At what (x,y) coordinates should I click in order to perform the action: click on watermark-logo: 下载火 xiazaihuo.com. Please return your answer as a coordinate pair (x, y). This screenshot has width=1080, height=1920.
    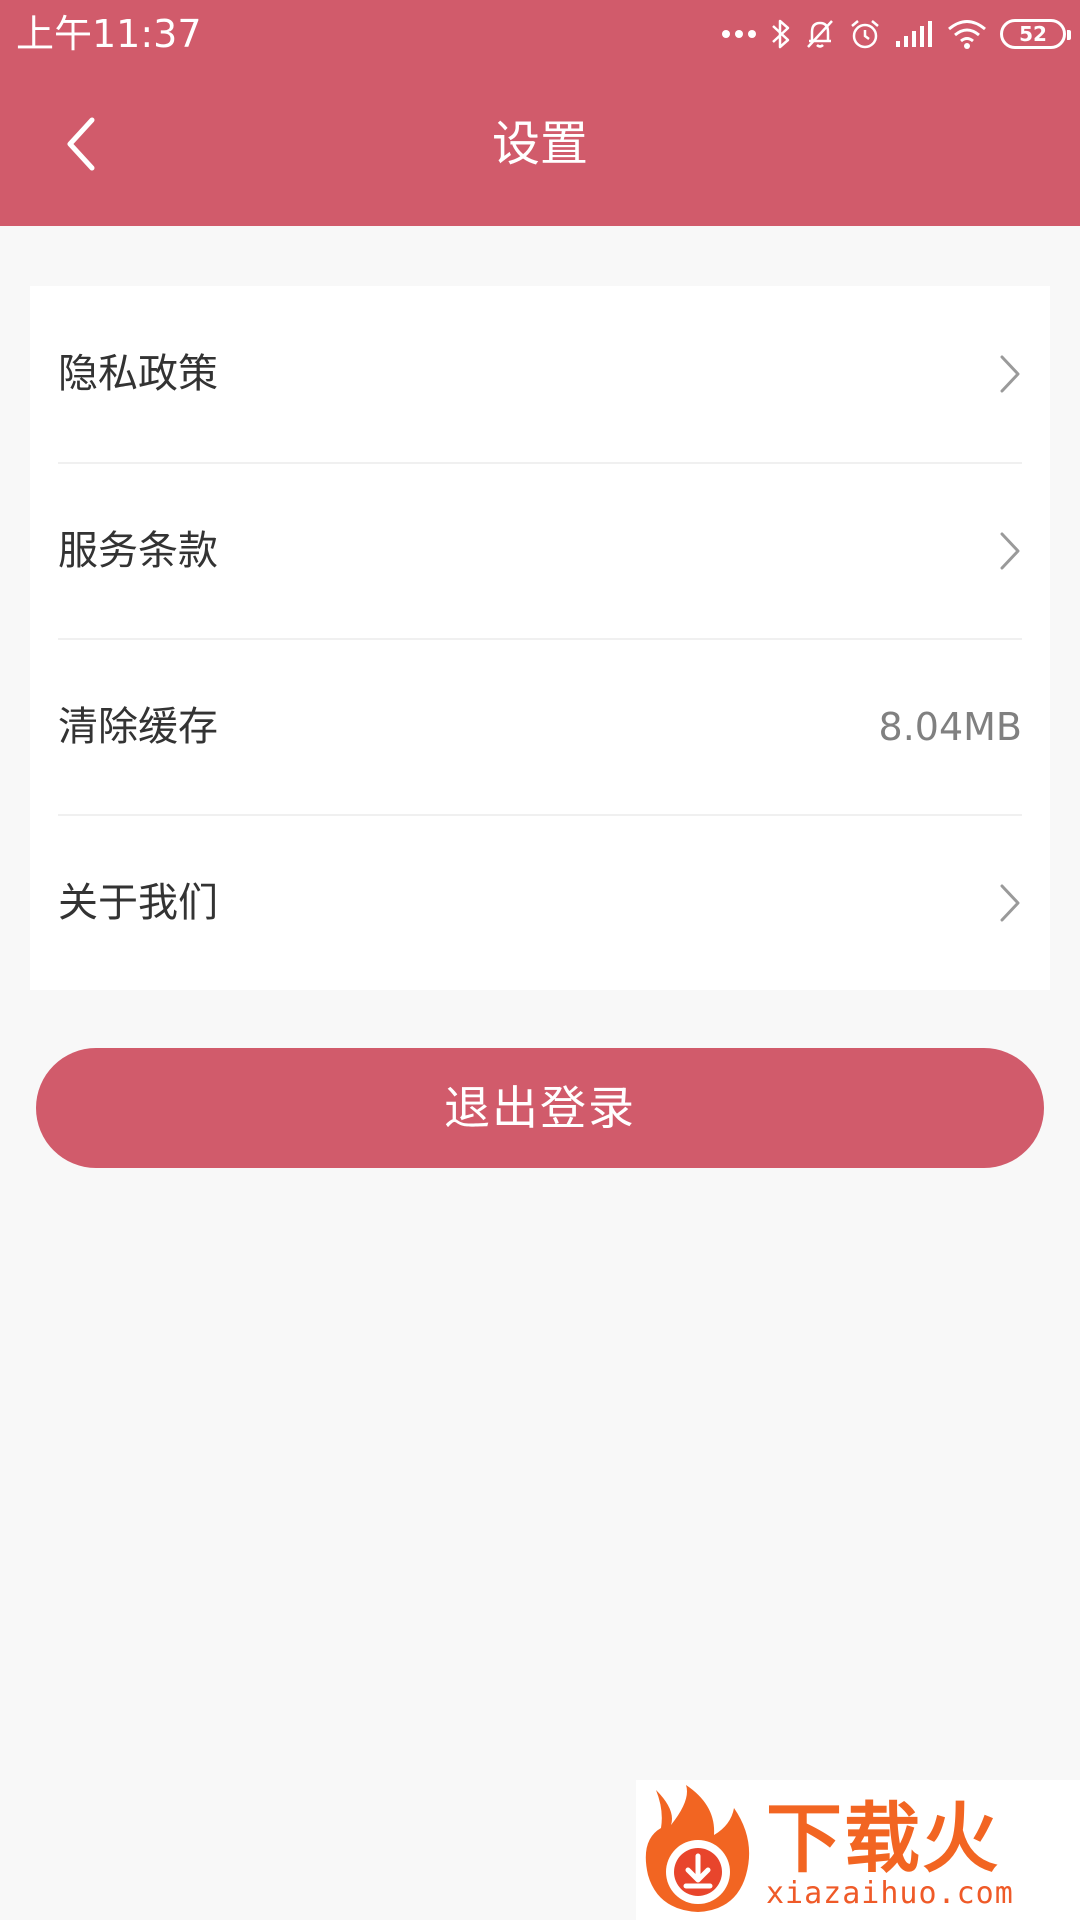
    Looking at the image, I should click on (858, 1850).